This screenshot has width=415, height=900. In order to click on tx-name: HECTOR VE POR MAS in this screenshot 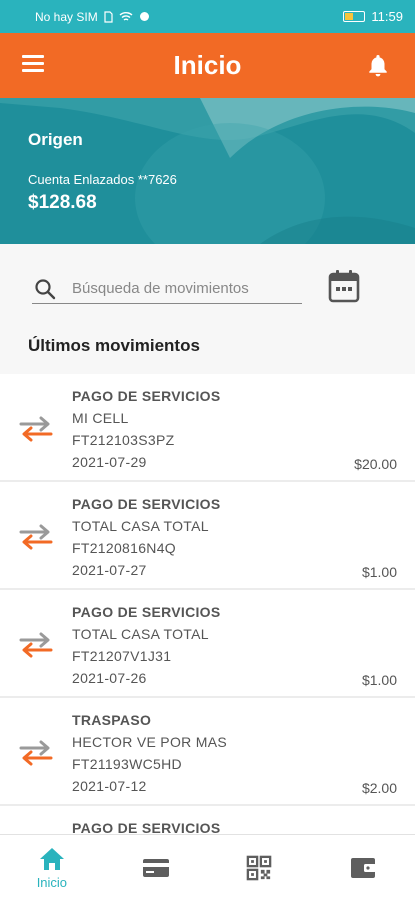, I will do `click(149, 742)`.